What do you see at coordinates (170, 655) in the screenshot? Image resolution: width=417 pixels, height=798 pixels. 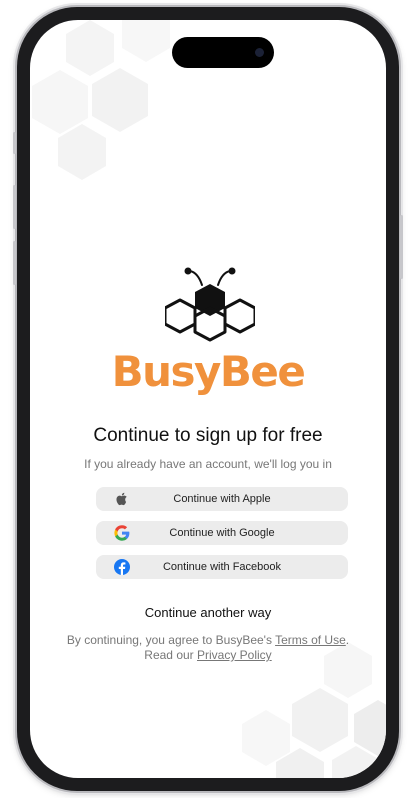 I see `legal-read: Read our` at bounding box center [170, 655].